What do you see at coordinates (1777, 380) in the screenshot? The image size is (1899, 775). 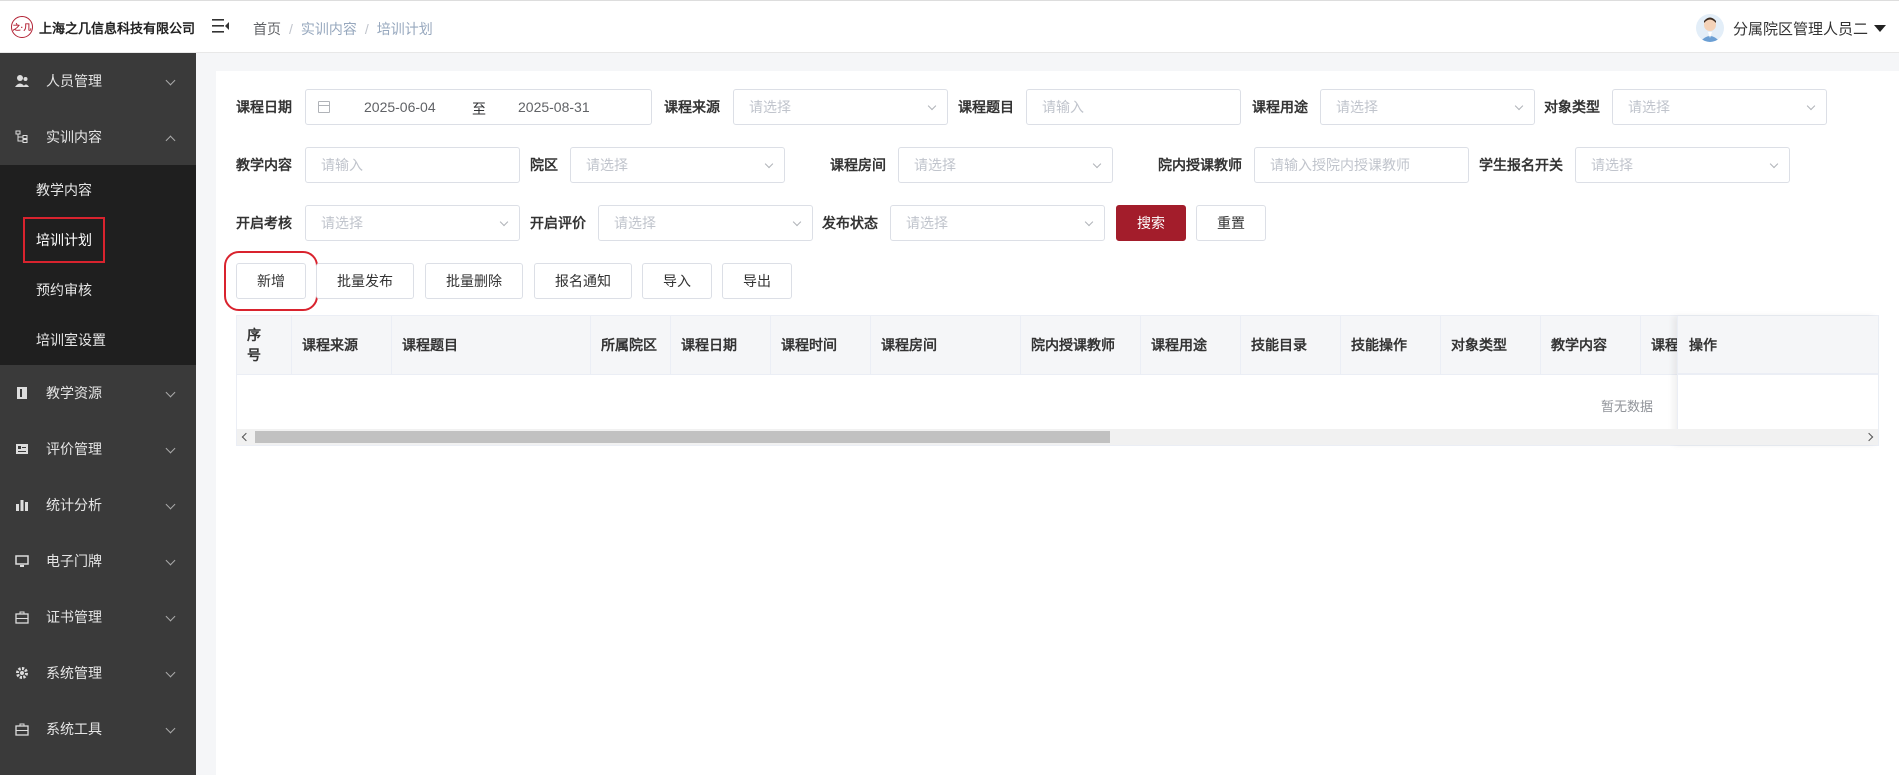 I see `fixed-operations-column: 操作` at bounding box center [1777, 380].